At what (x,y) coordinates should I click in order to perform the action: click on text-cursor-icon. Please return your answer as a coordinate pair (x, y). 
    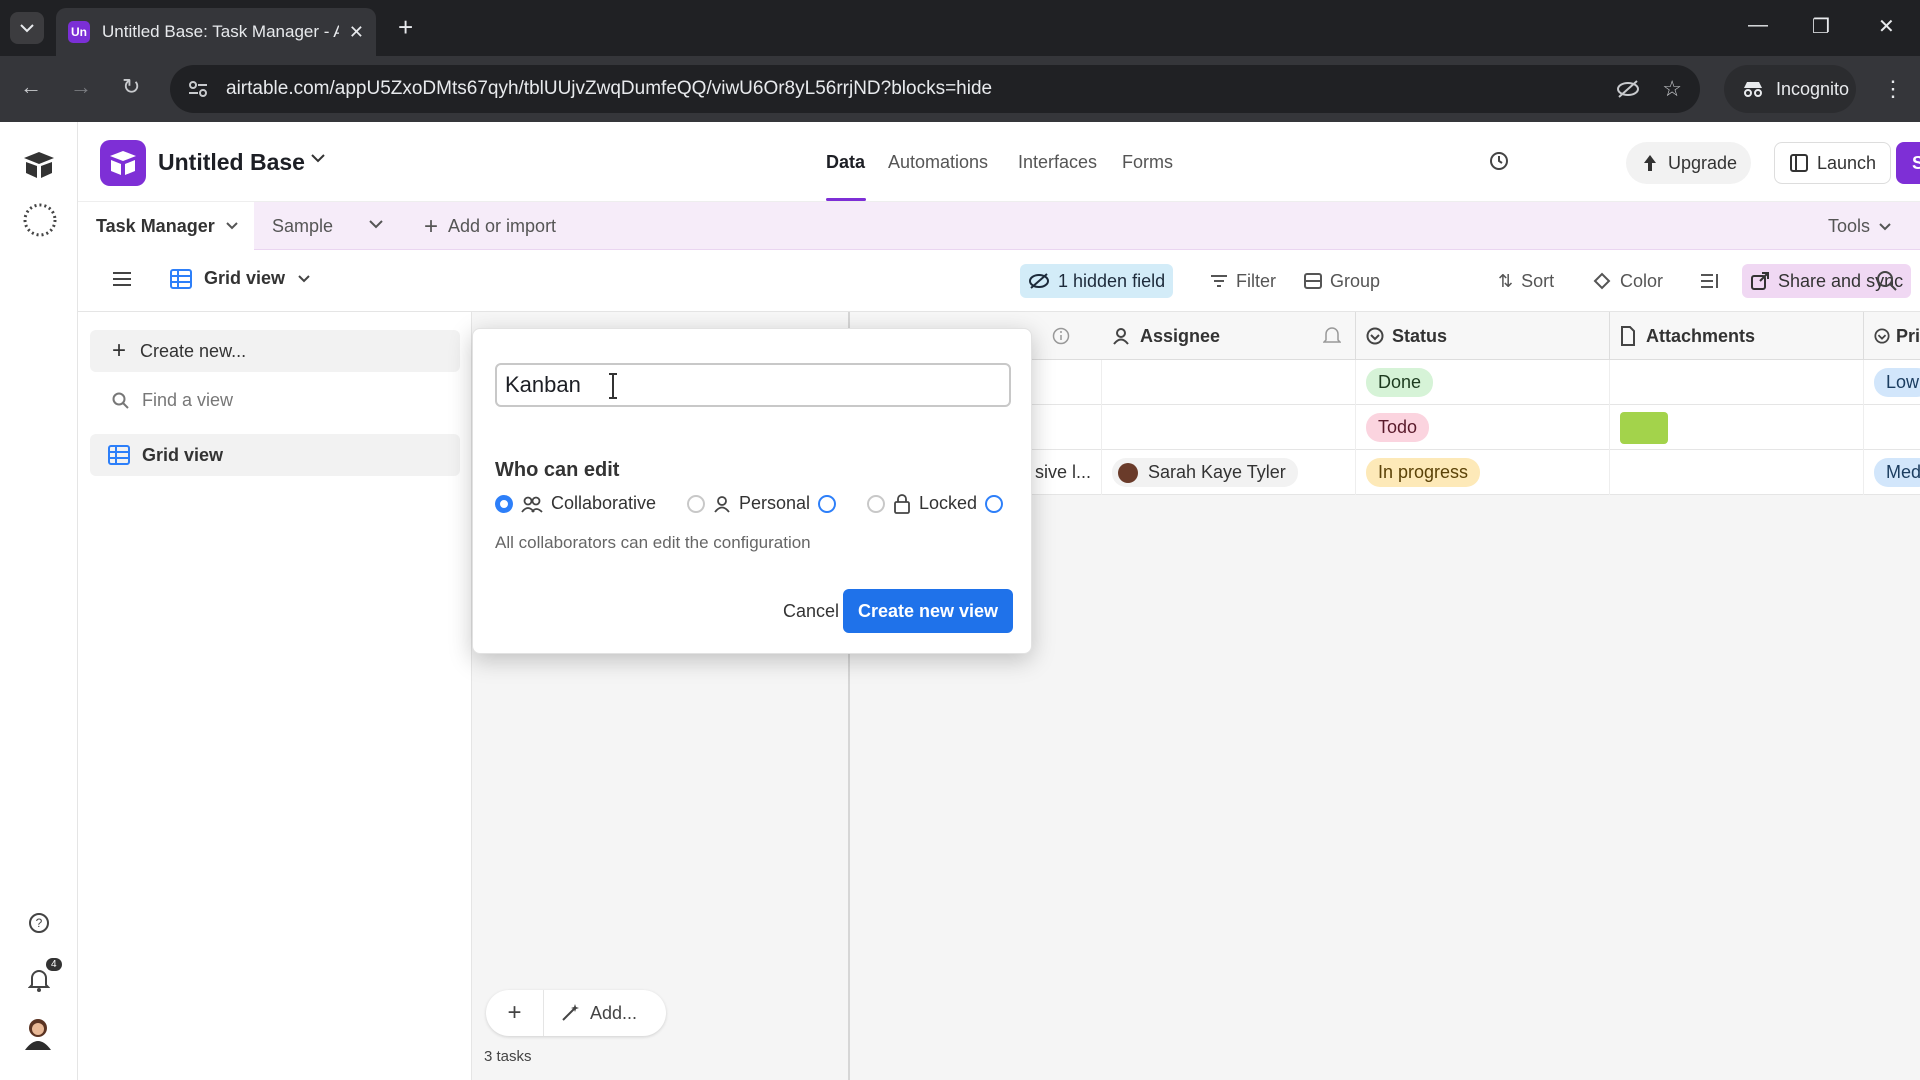
    Looking at the image, I should click on (613, 386).